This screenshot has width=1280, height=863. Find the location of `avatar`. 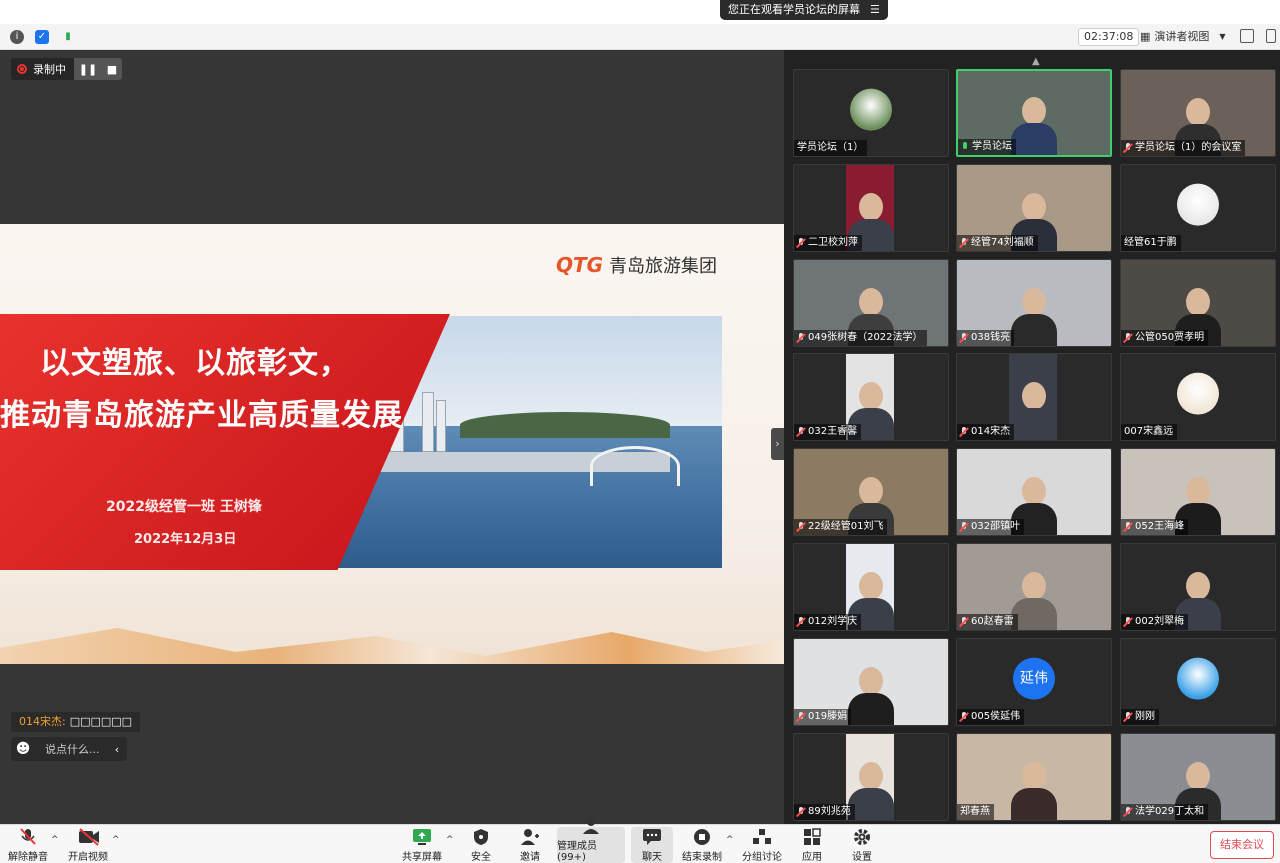

avatar is located at coordinates (871, 109).